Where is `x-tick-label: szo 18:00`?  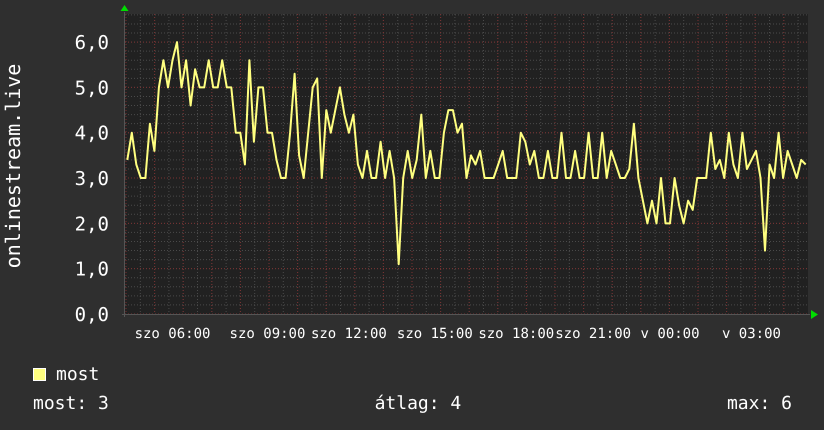
x-tick-label: szo 18:00 is located at coordinates (516, 334).